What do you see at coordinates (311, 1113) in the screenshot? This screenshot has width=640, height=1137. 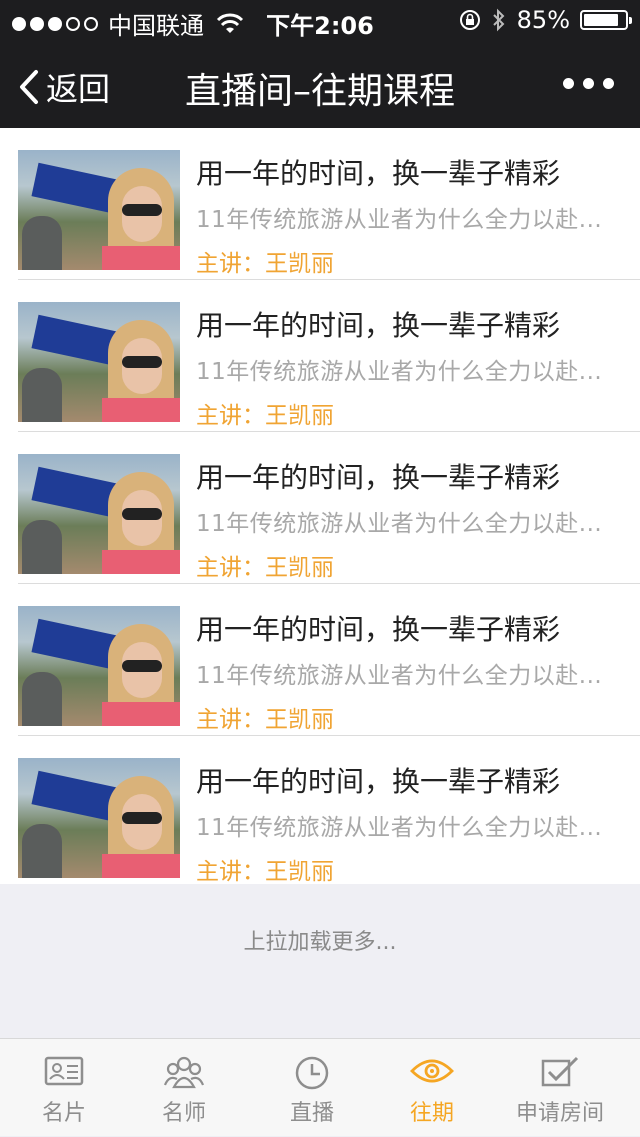 I see `tab-label: 直播` at bounding box center [311, 1113].